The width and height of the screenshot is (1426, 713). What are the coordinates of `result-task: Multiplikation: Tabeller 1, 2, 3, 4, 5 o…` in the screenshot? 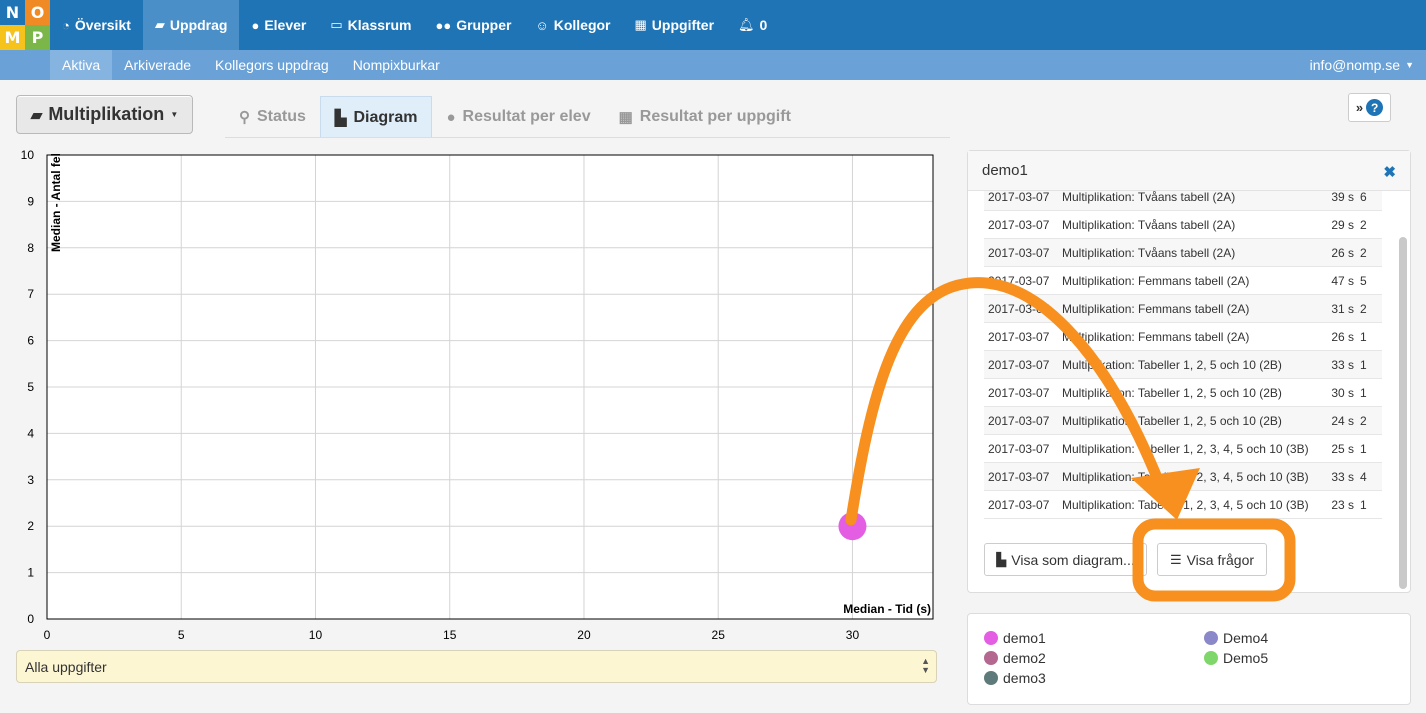 It's located at (1185, 504).